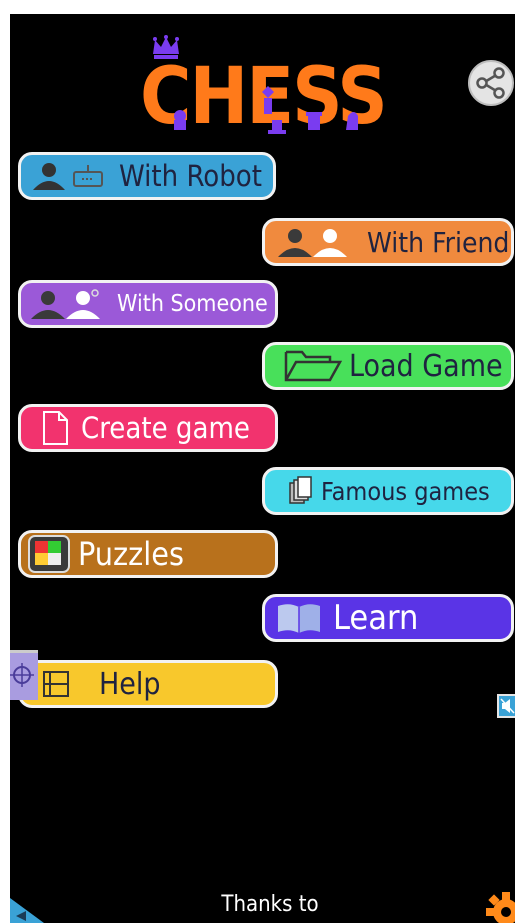  What do you see at coordinates (49, 554) in the screenshot?
I see `puzzle-icon` at bounding box center [49, 554].